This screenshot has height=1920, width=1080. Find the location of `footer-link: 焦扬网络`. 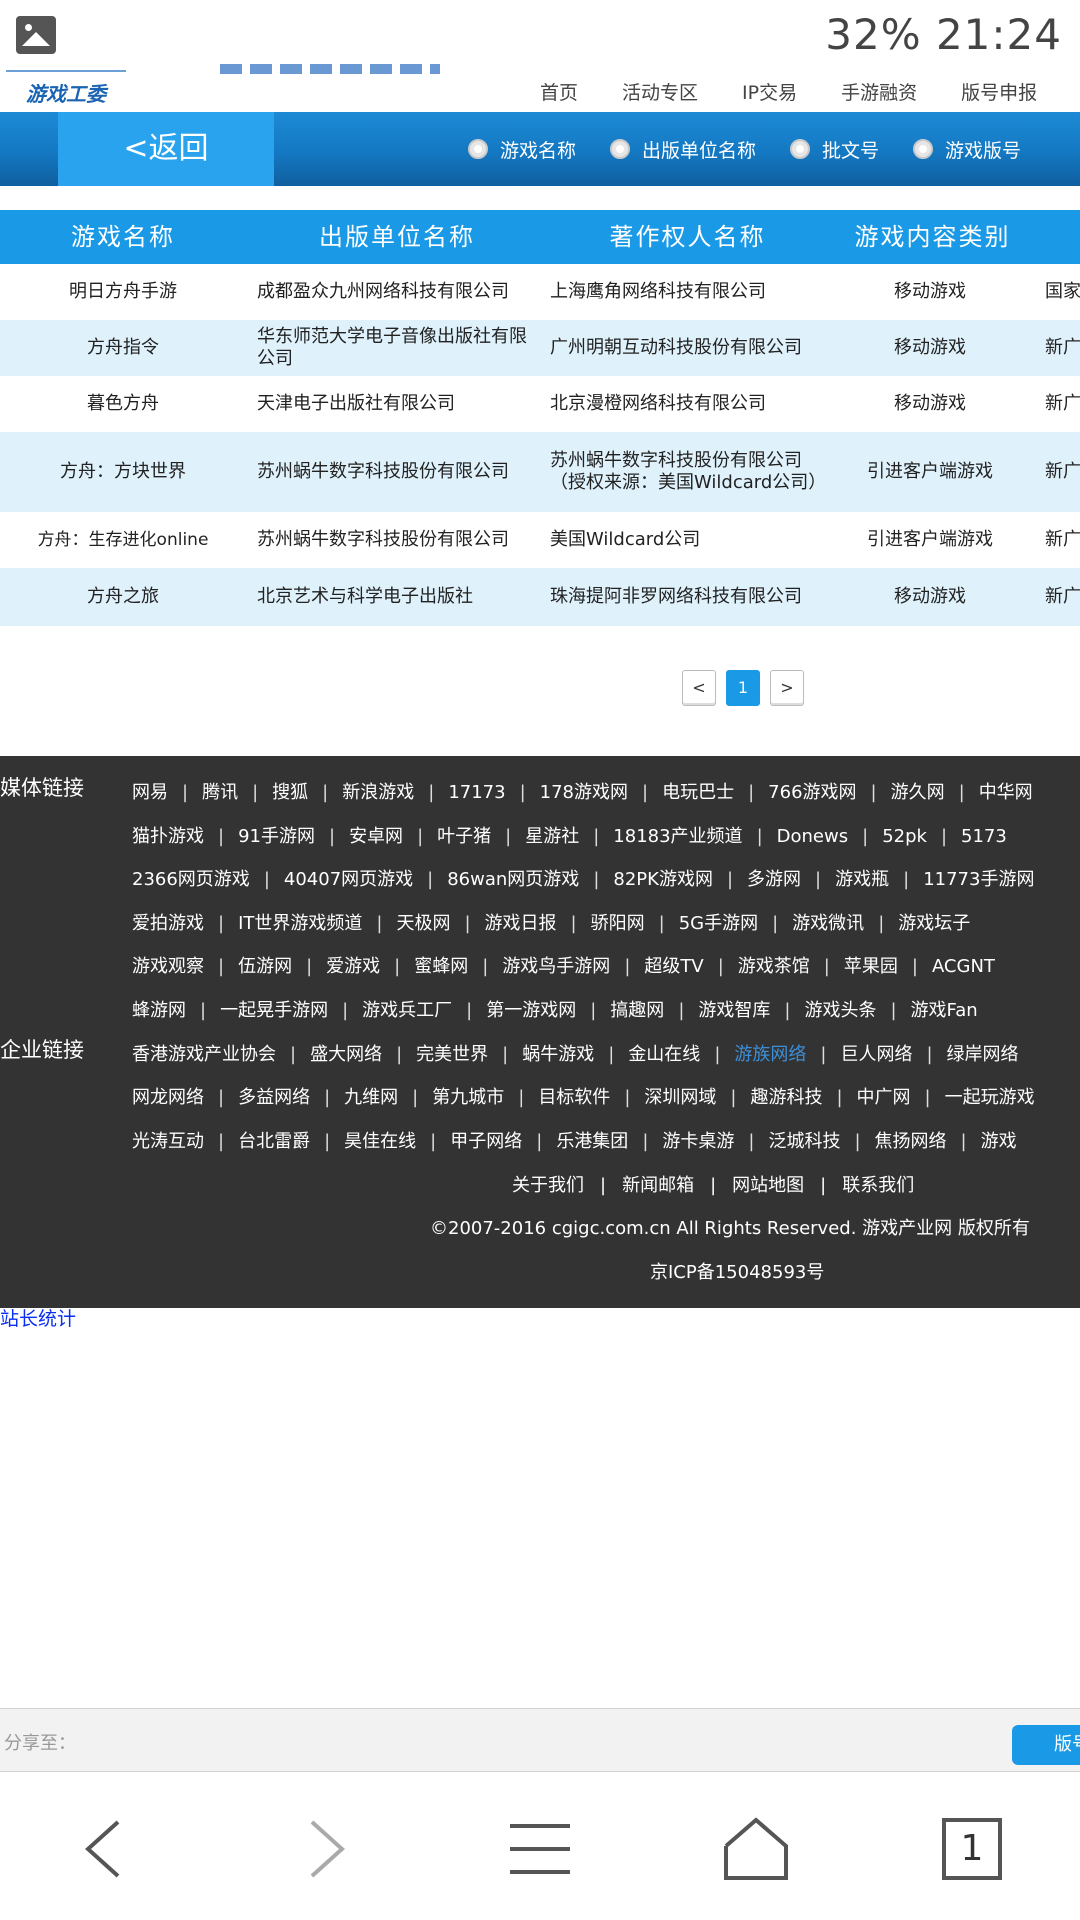

footer-link: 焦扬网络 is located at coordinates (911, 1141).